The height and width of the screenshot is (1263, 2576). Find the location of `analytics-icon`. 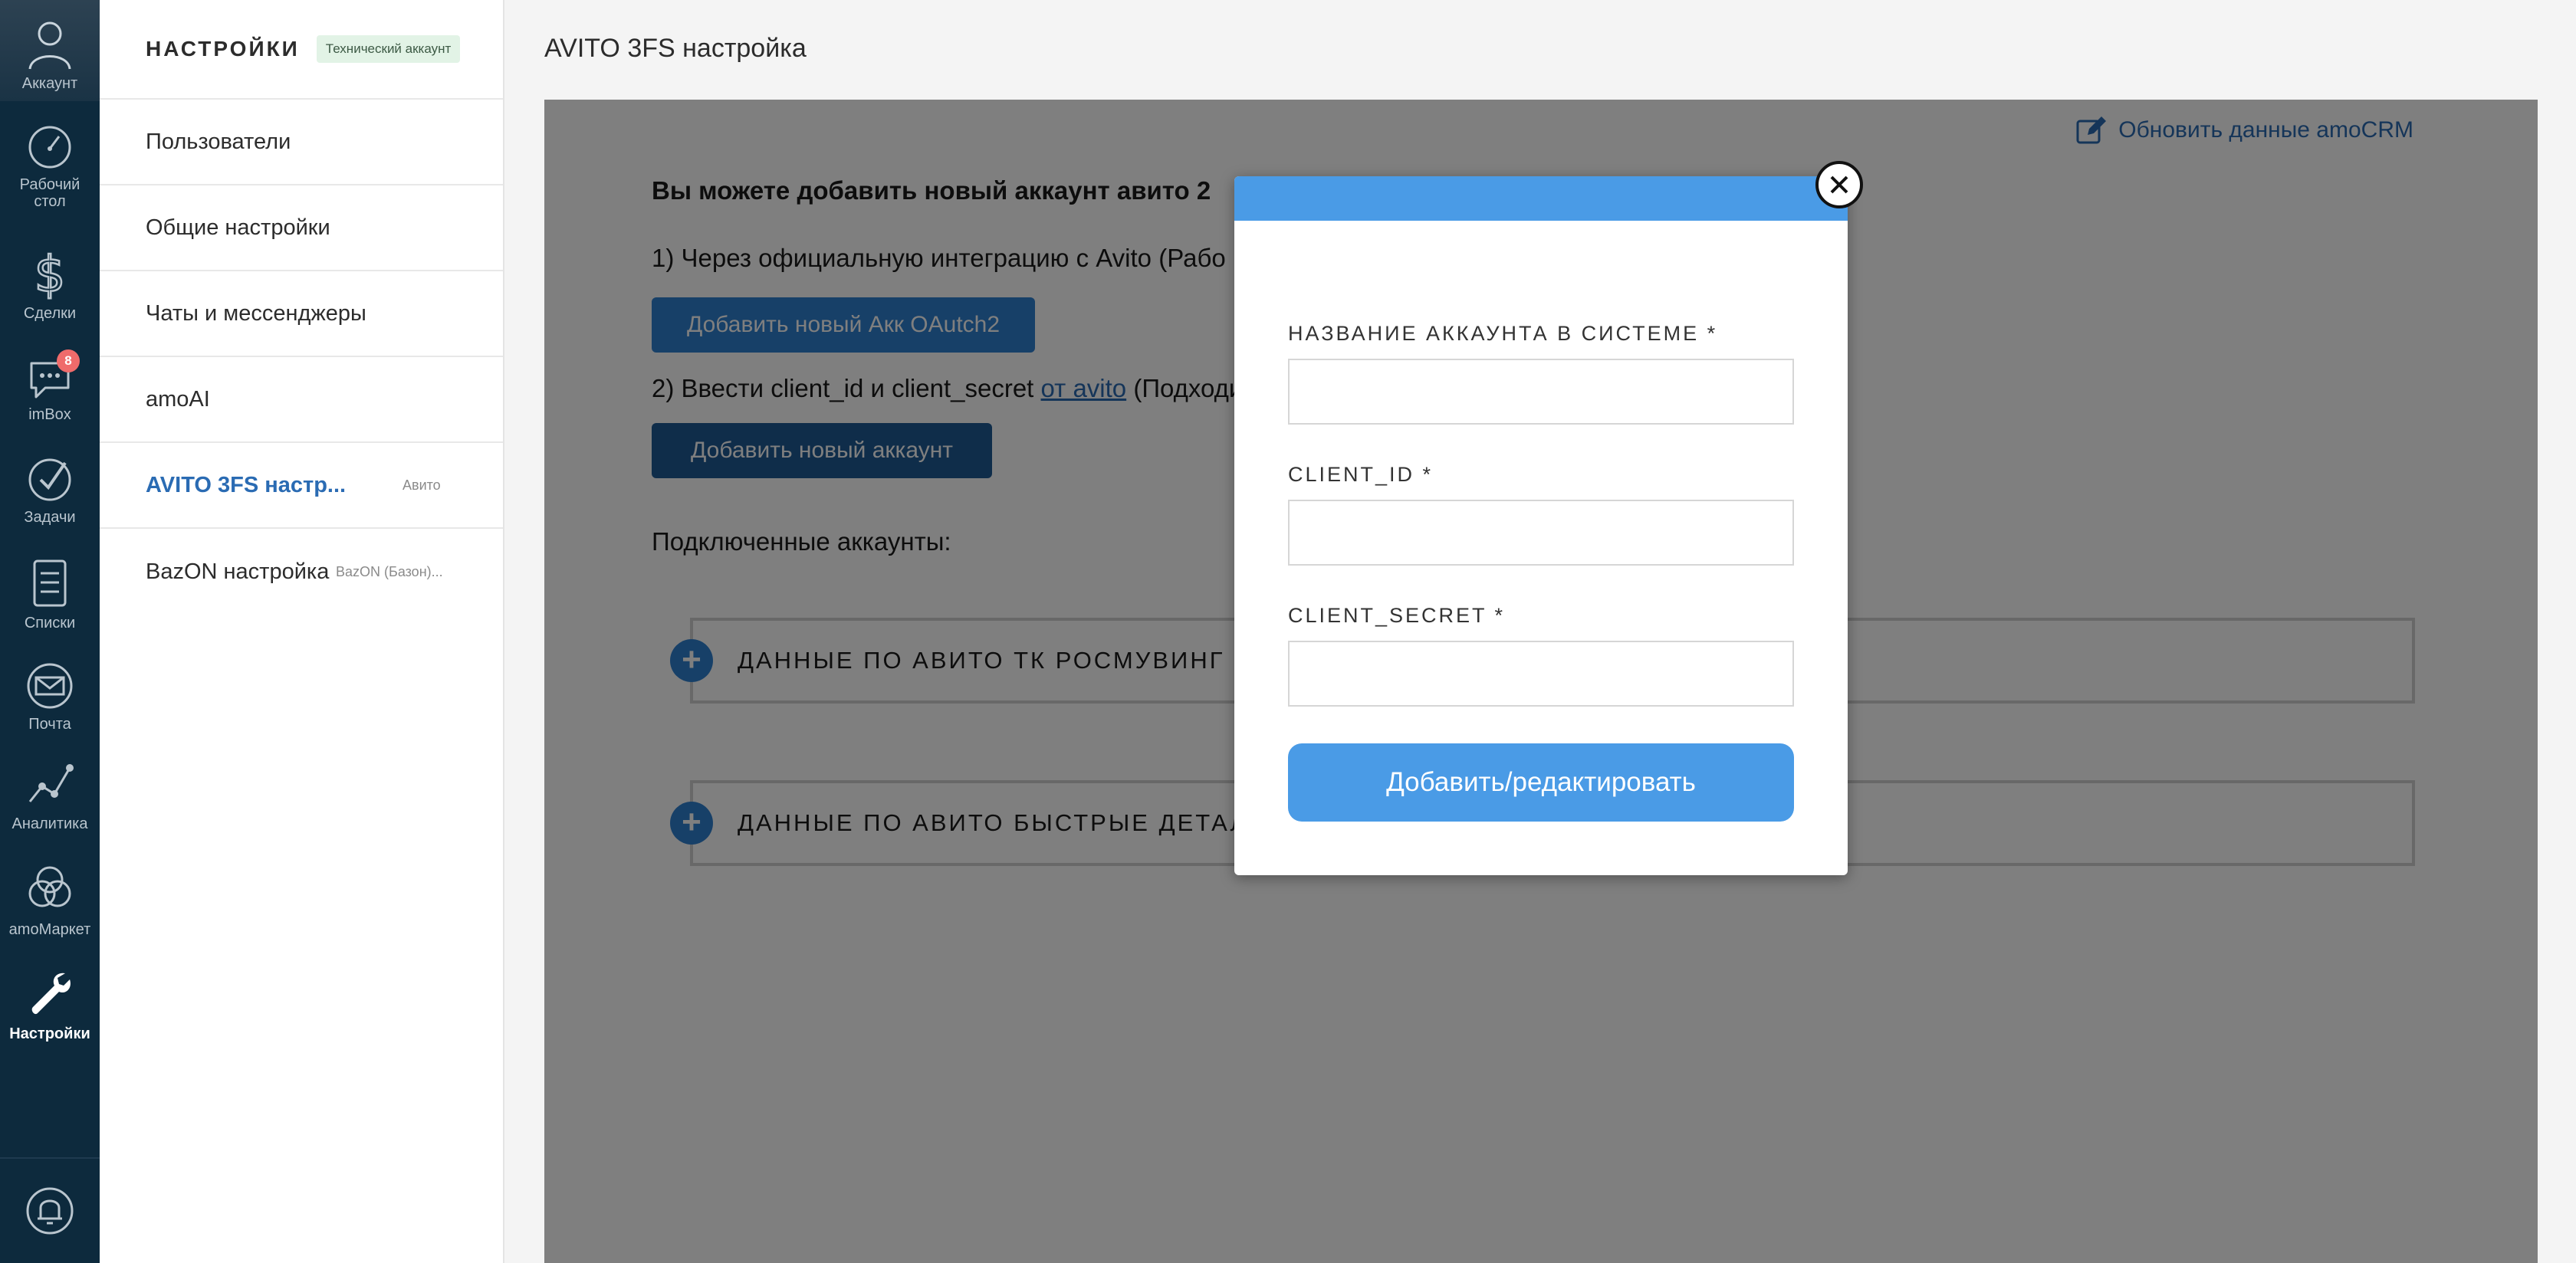

analytics-icon is located at coordinates (51, 783).